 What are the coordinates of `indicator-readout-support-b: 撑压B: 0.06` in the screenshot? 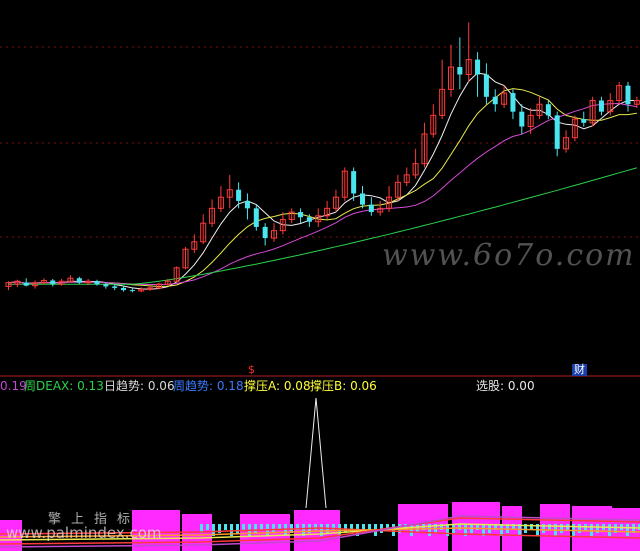 It's located at (343, 386).